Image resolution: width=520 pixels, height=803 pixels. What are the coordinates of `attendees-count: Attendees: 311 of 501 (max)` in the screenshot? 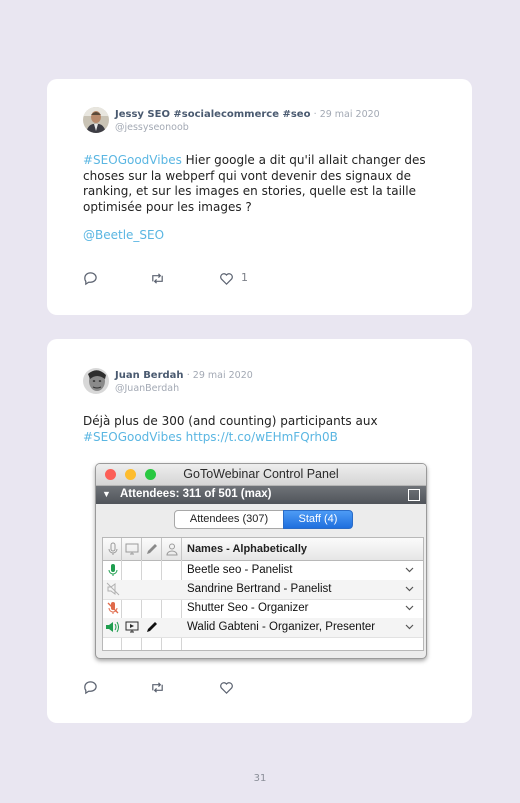 It's located at (196, 494).